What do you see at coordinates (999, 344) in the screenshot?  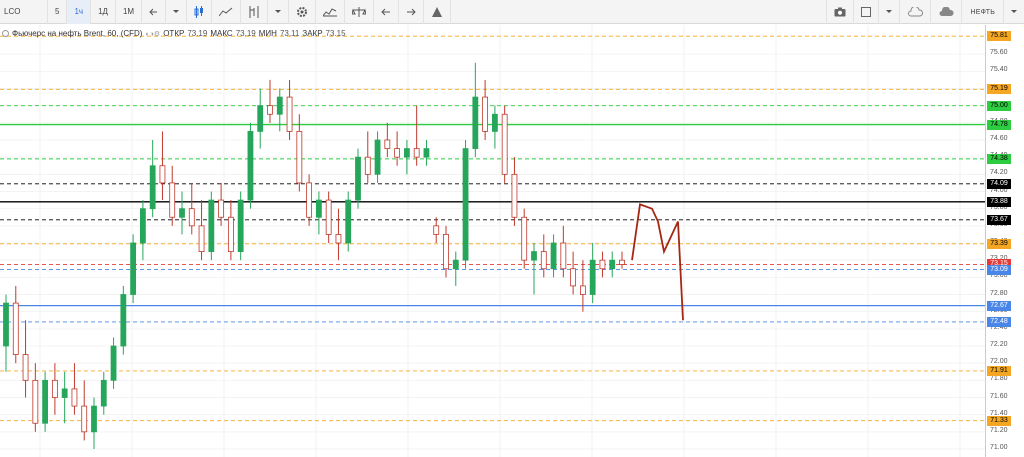 I see `axis-tick-label: 72.20` at bounding box center [999, 344].